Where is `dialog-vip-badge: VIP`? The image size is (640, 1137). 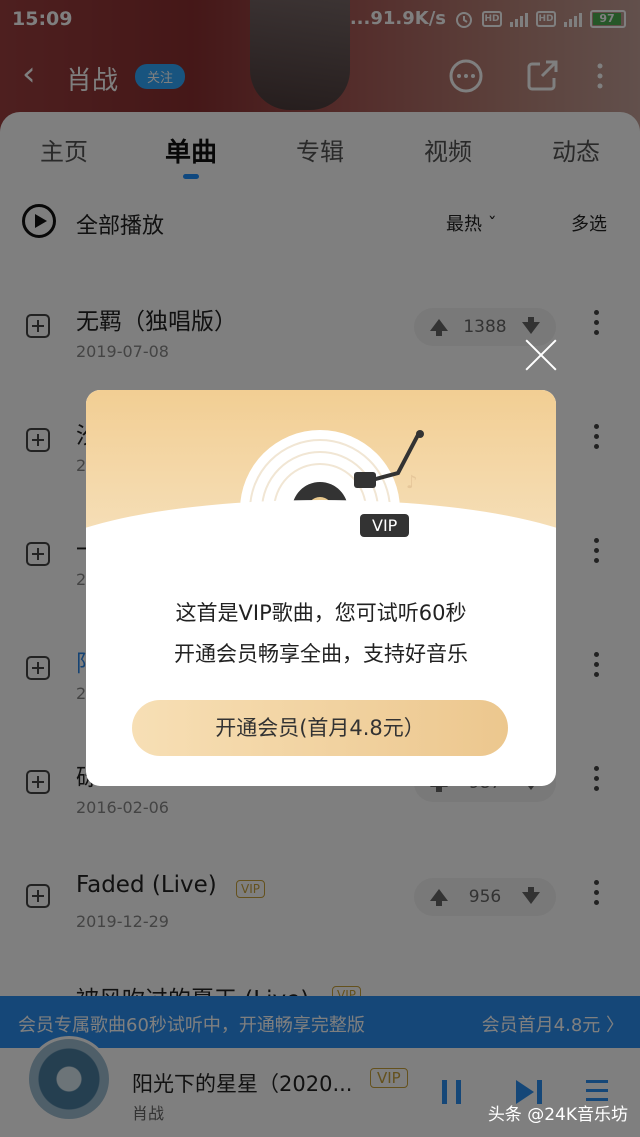
dialog-vip-badge: VIP is located at coordinates (385, 525).